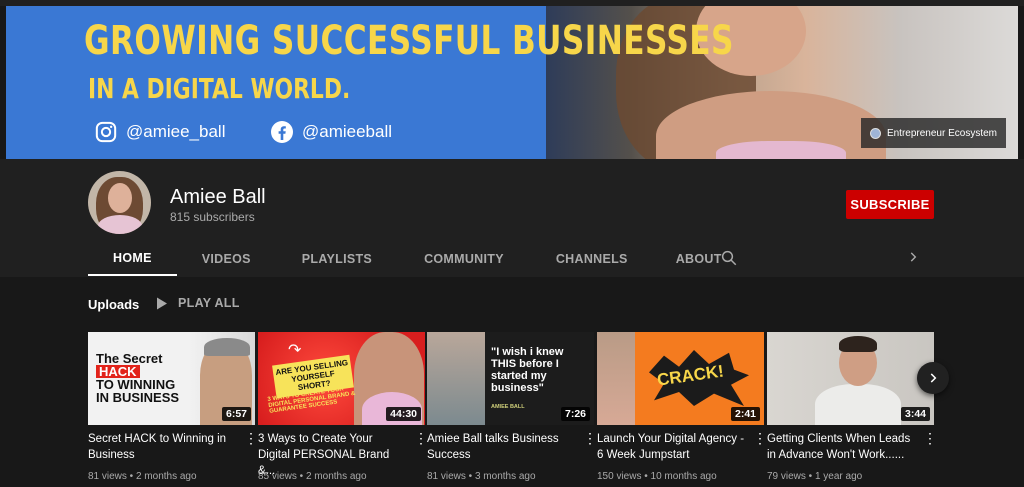 This screenshot has width=1024, height=487. What do you see at coordinates (890, 204) in the screenshot?
I see `subscribe-button: SUBSCRIBE` at bounding box center [890, 204].